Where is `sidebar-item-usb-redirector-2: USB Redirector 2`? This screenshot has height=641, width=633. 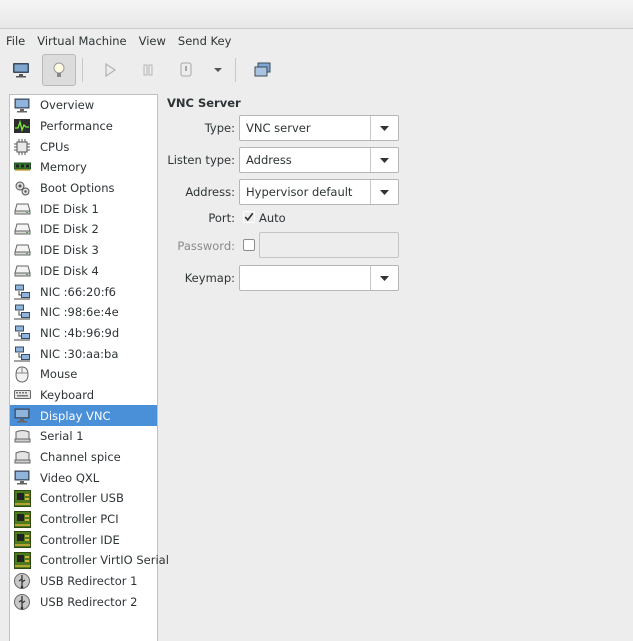
sidebar-item-usb-redirector-2: USB Redirector 2 is located at coordinates (83, 602).